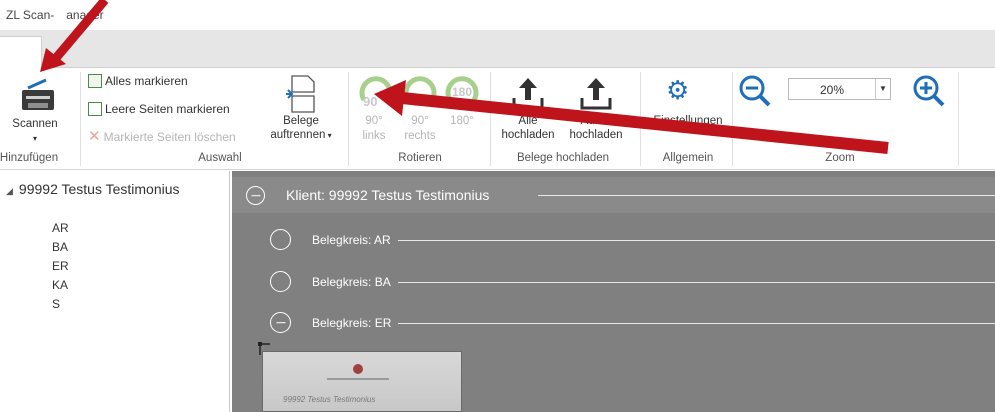 The width and height of the screenshot is (995, 412). Describe the element at coordinates (21, 52) in the screenshot. I see `ribbon-tab-start` at that location.